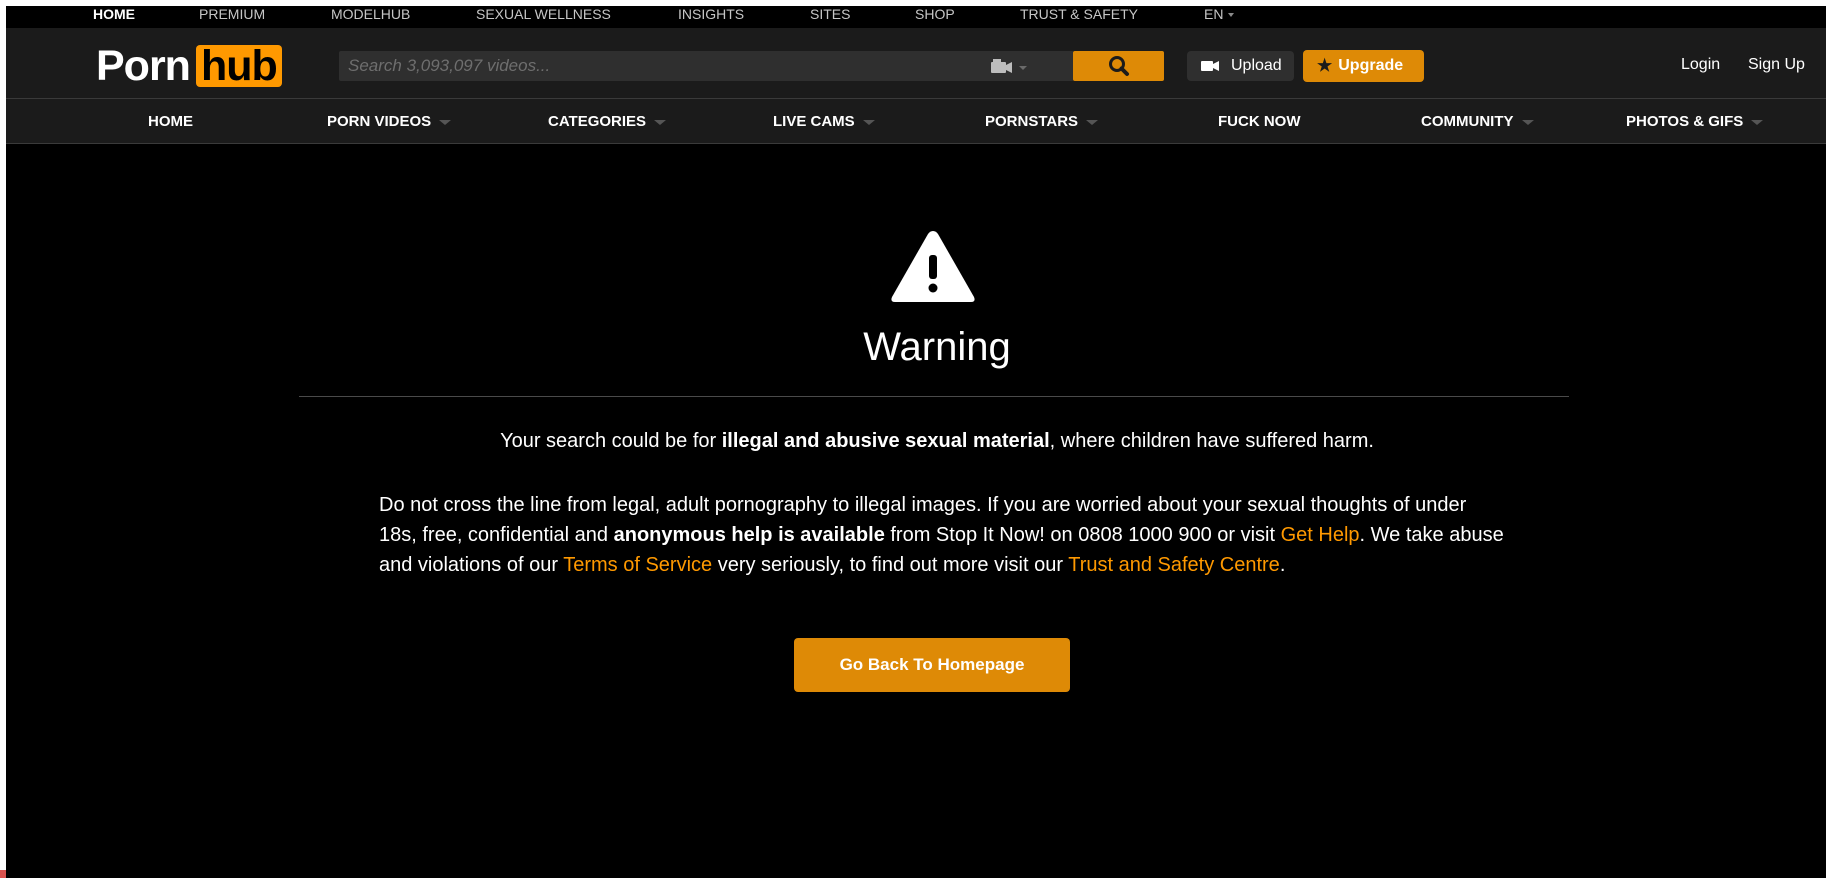 The image size is (1826, 878). I want to click on nav-photos-gifs: PHOTOS & GIFS, so click(1695, 121).